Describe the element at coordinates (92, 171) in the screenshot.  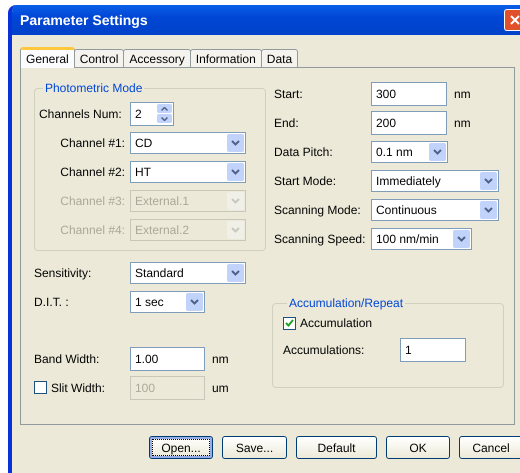
I see `field-label: Channel #2:` at that location.